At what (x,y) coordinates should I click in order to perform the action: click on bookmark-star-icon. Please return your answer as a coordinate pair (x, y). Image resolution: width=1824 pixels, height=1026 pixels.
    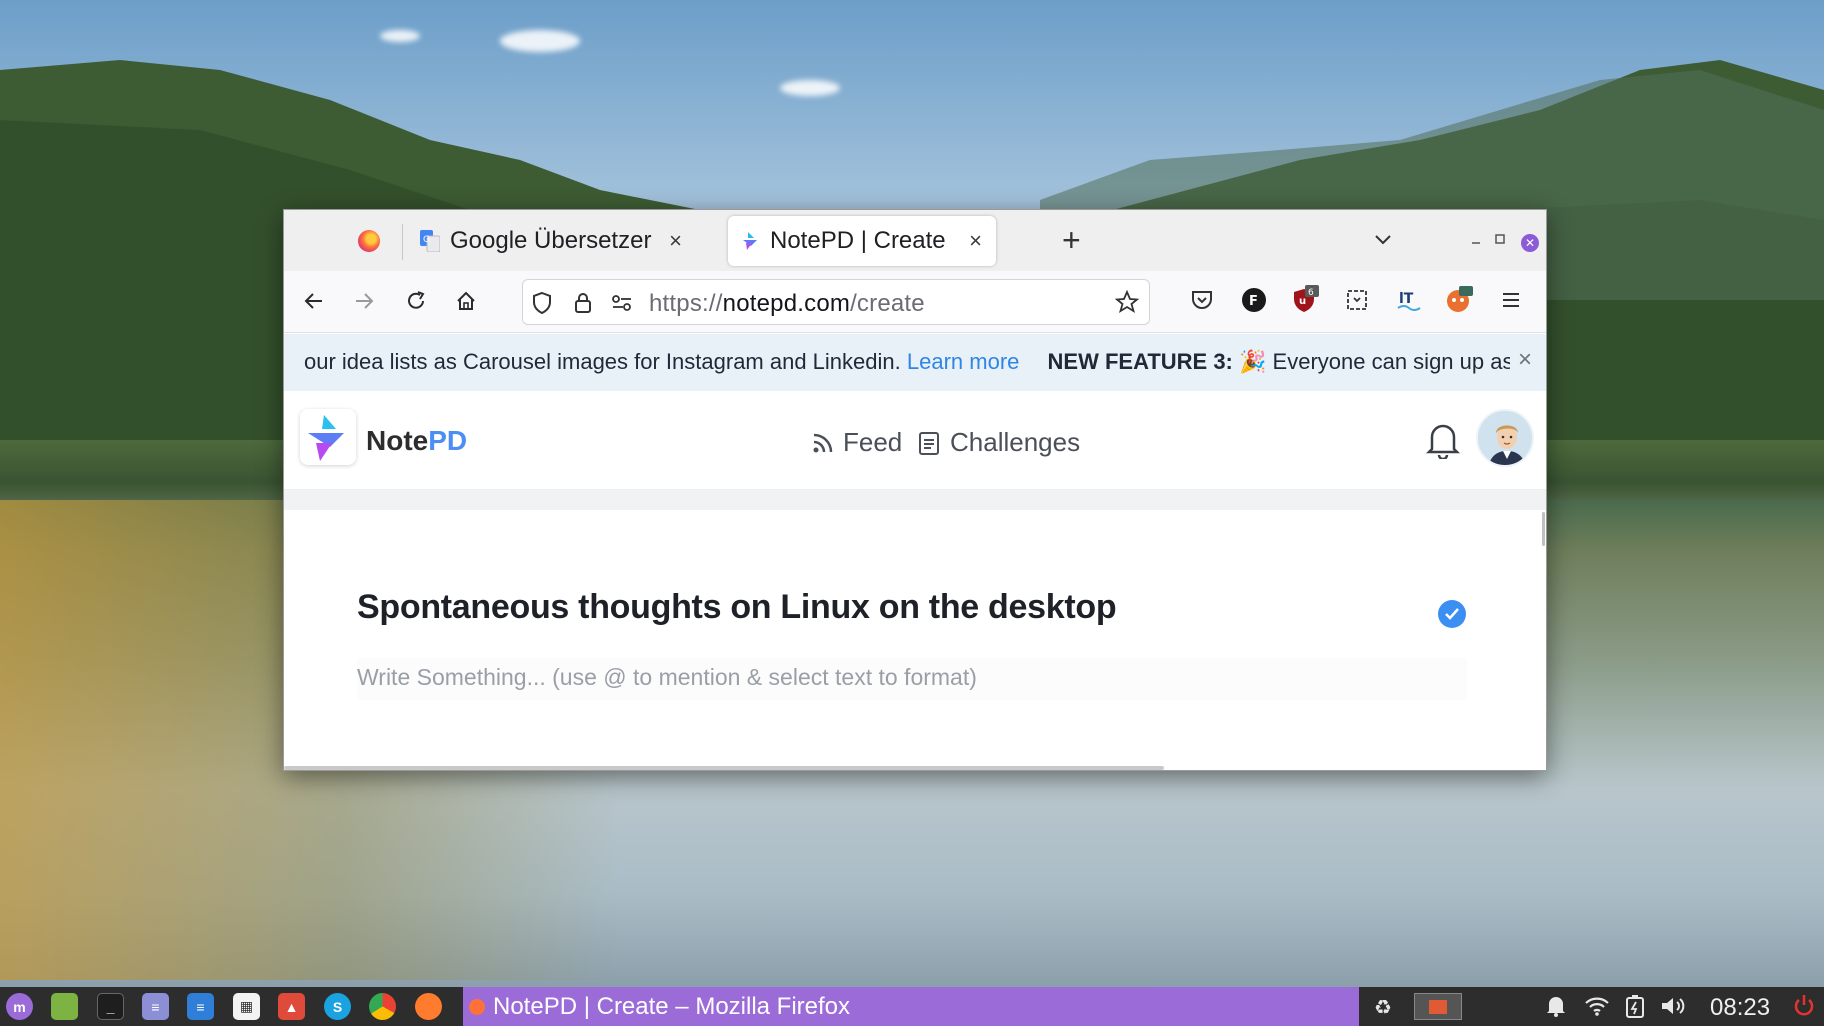
    Looking at the image, I should click on (1127, 304).